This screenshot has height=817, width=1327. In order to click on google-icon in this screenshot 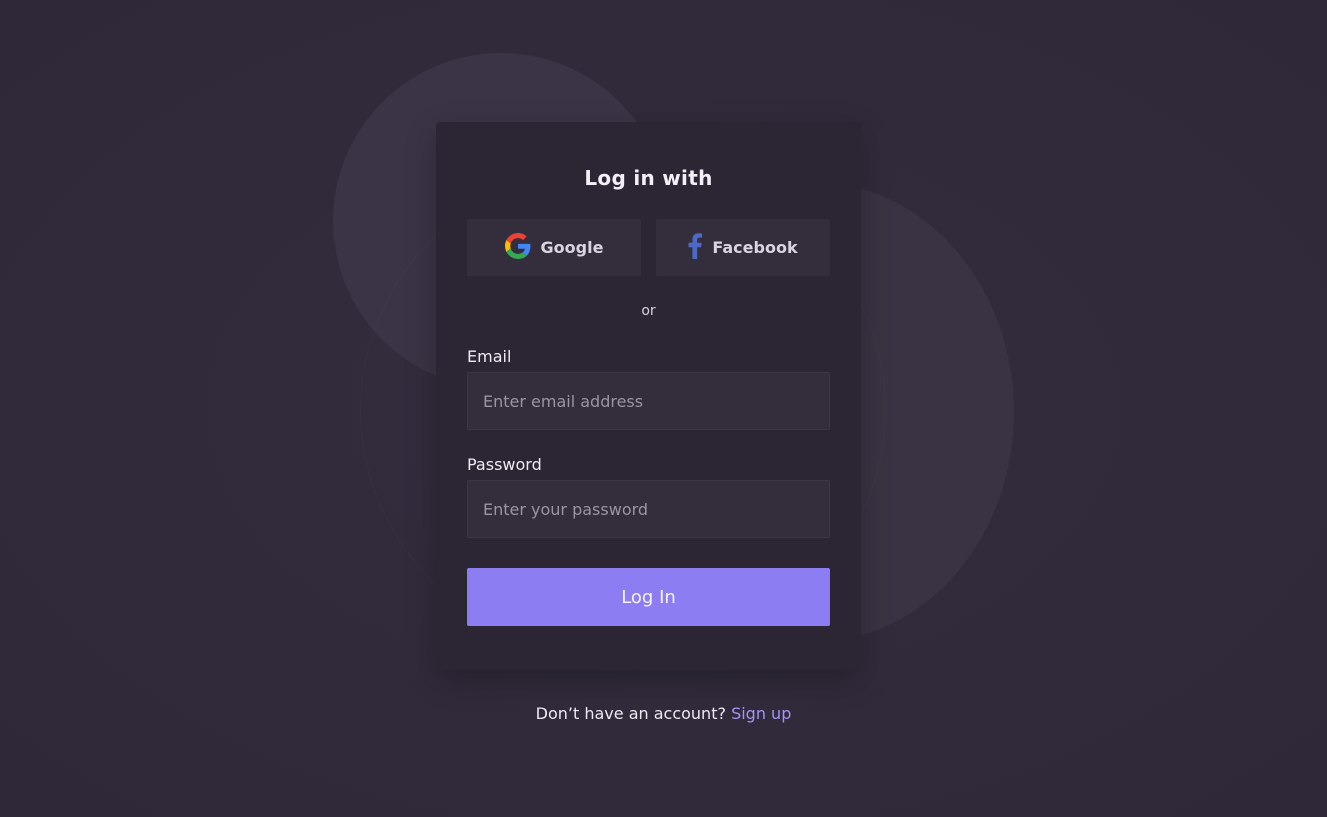, I will do `click(522, 247)`.